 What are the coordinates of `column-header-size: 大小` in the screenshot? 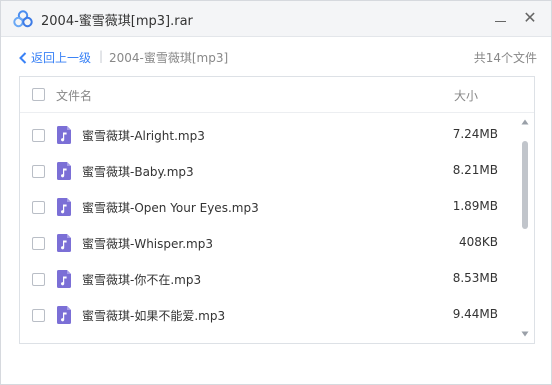 It's located at (466, 95).